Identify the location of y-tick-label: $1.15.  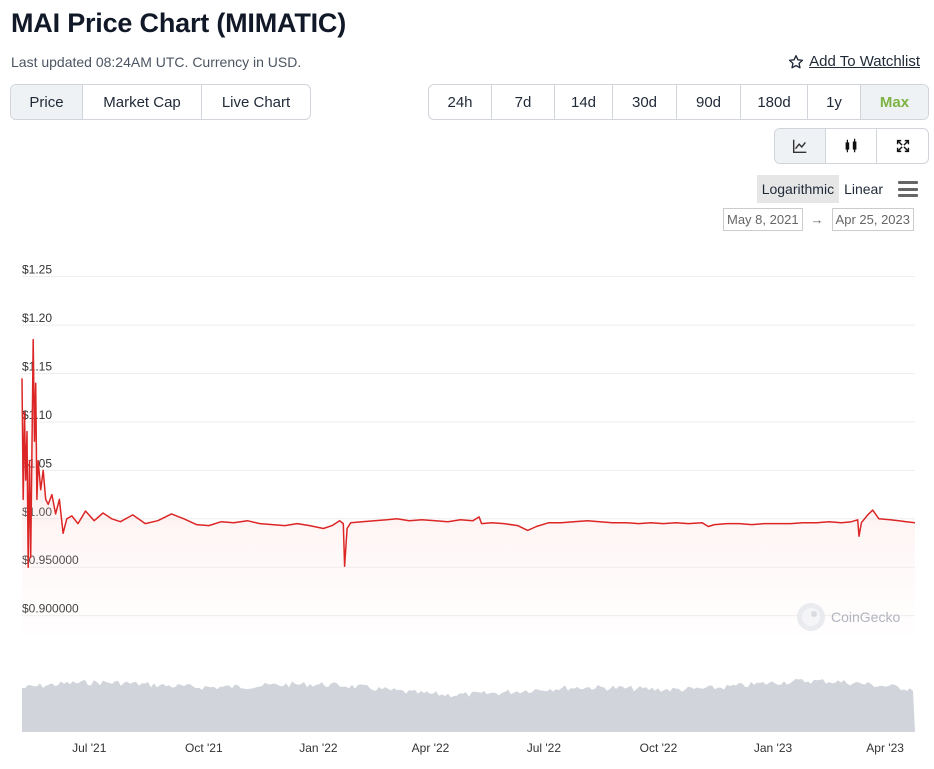
(37, 367).